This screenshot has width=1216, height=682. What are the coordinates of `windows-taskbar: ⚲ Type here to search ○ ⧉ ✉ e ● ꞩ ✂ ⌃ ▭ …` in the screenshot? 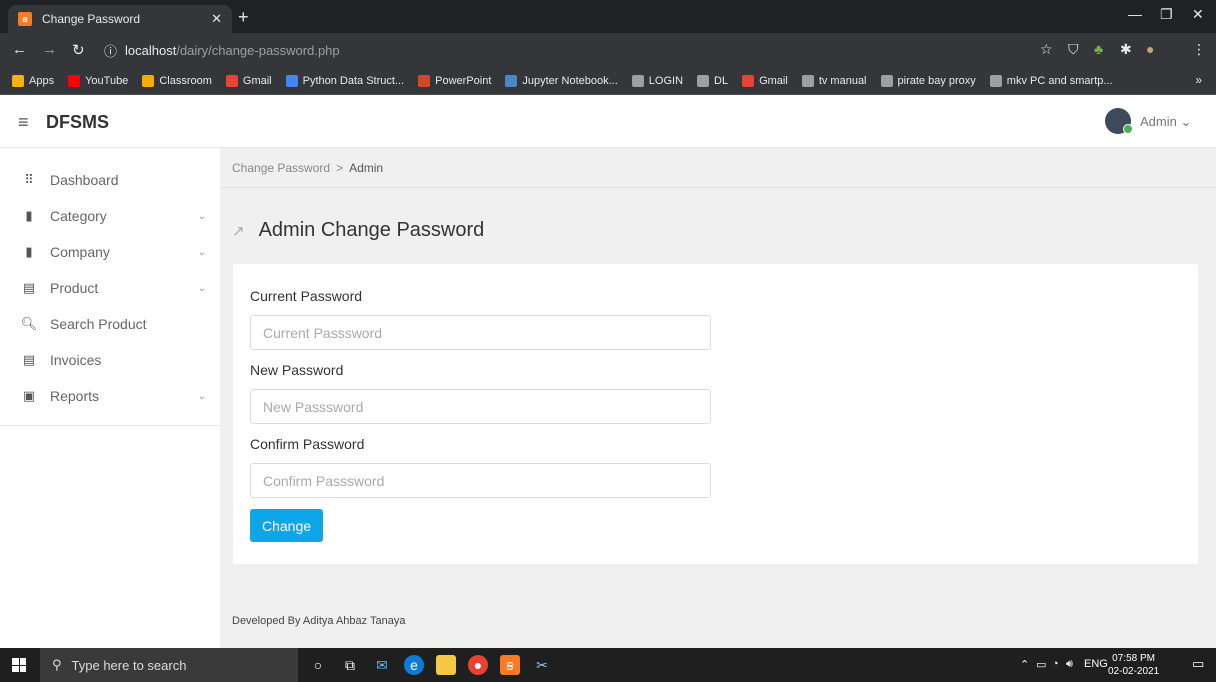 It's located at (608, 665).